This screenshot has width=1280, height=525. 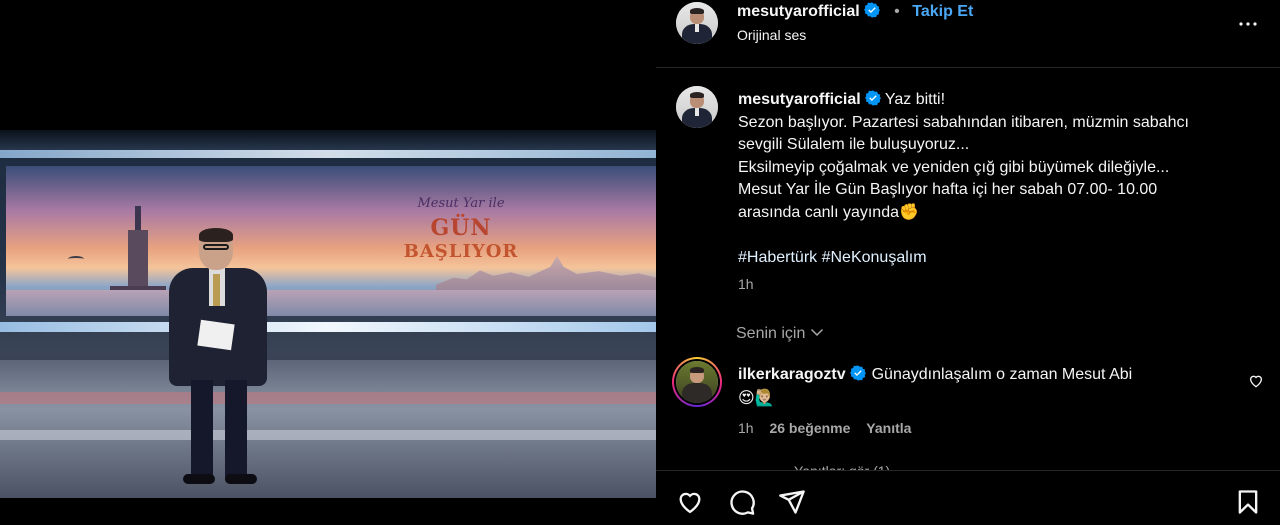 What do you see at coordinates (998, 100) in the screenshot?
I see `caption-first-line: mesutyarofficial Yaz bitti!` at bounding box center [998, 100].